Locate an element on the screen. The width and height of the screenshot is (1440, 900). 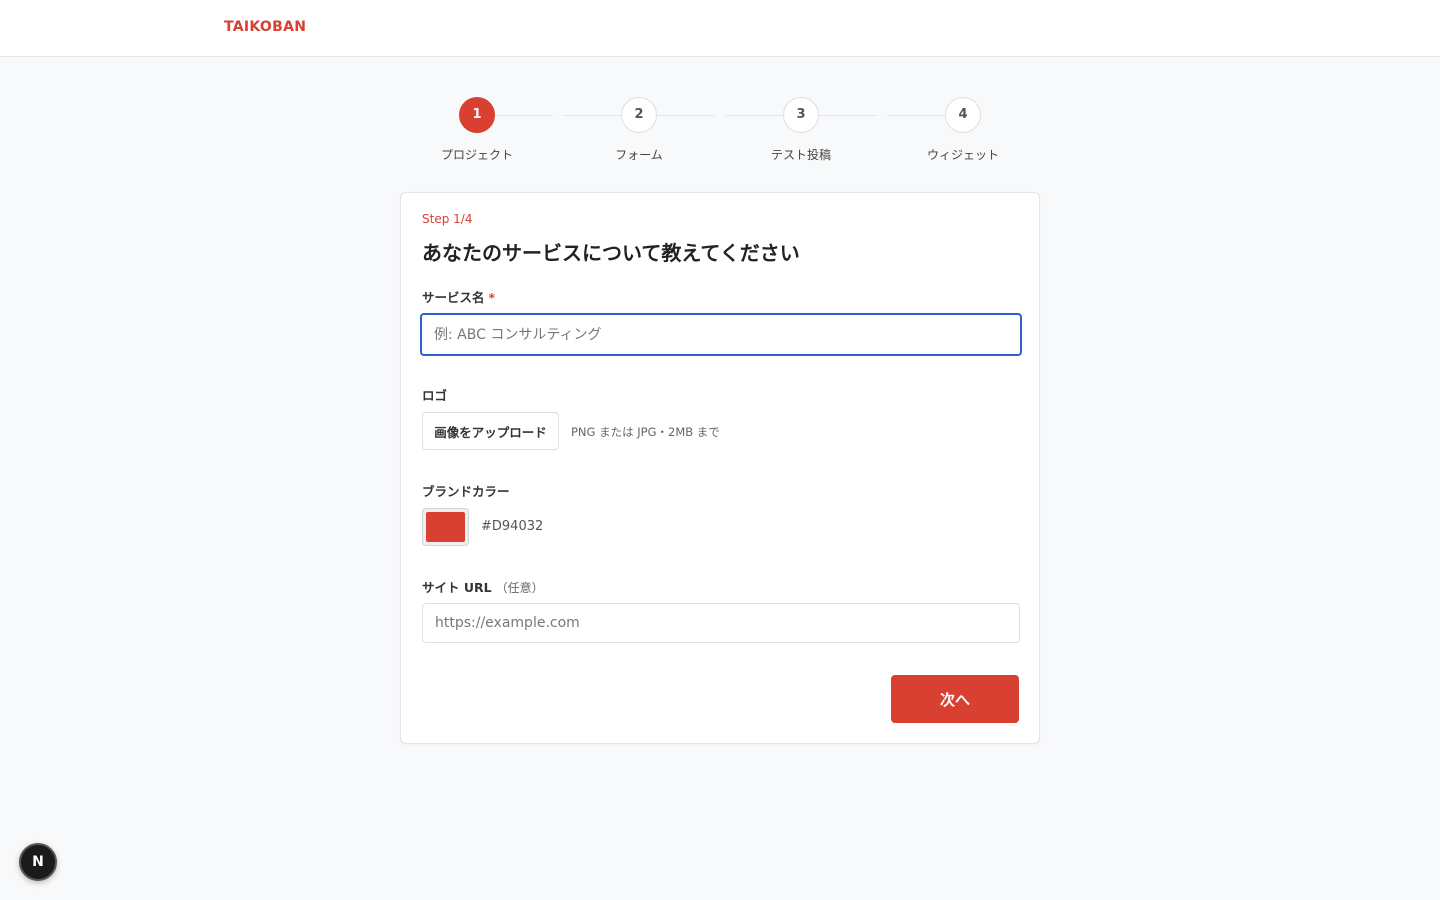
site-url-input is located at coordinates (721, 623).